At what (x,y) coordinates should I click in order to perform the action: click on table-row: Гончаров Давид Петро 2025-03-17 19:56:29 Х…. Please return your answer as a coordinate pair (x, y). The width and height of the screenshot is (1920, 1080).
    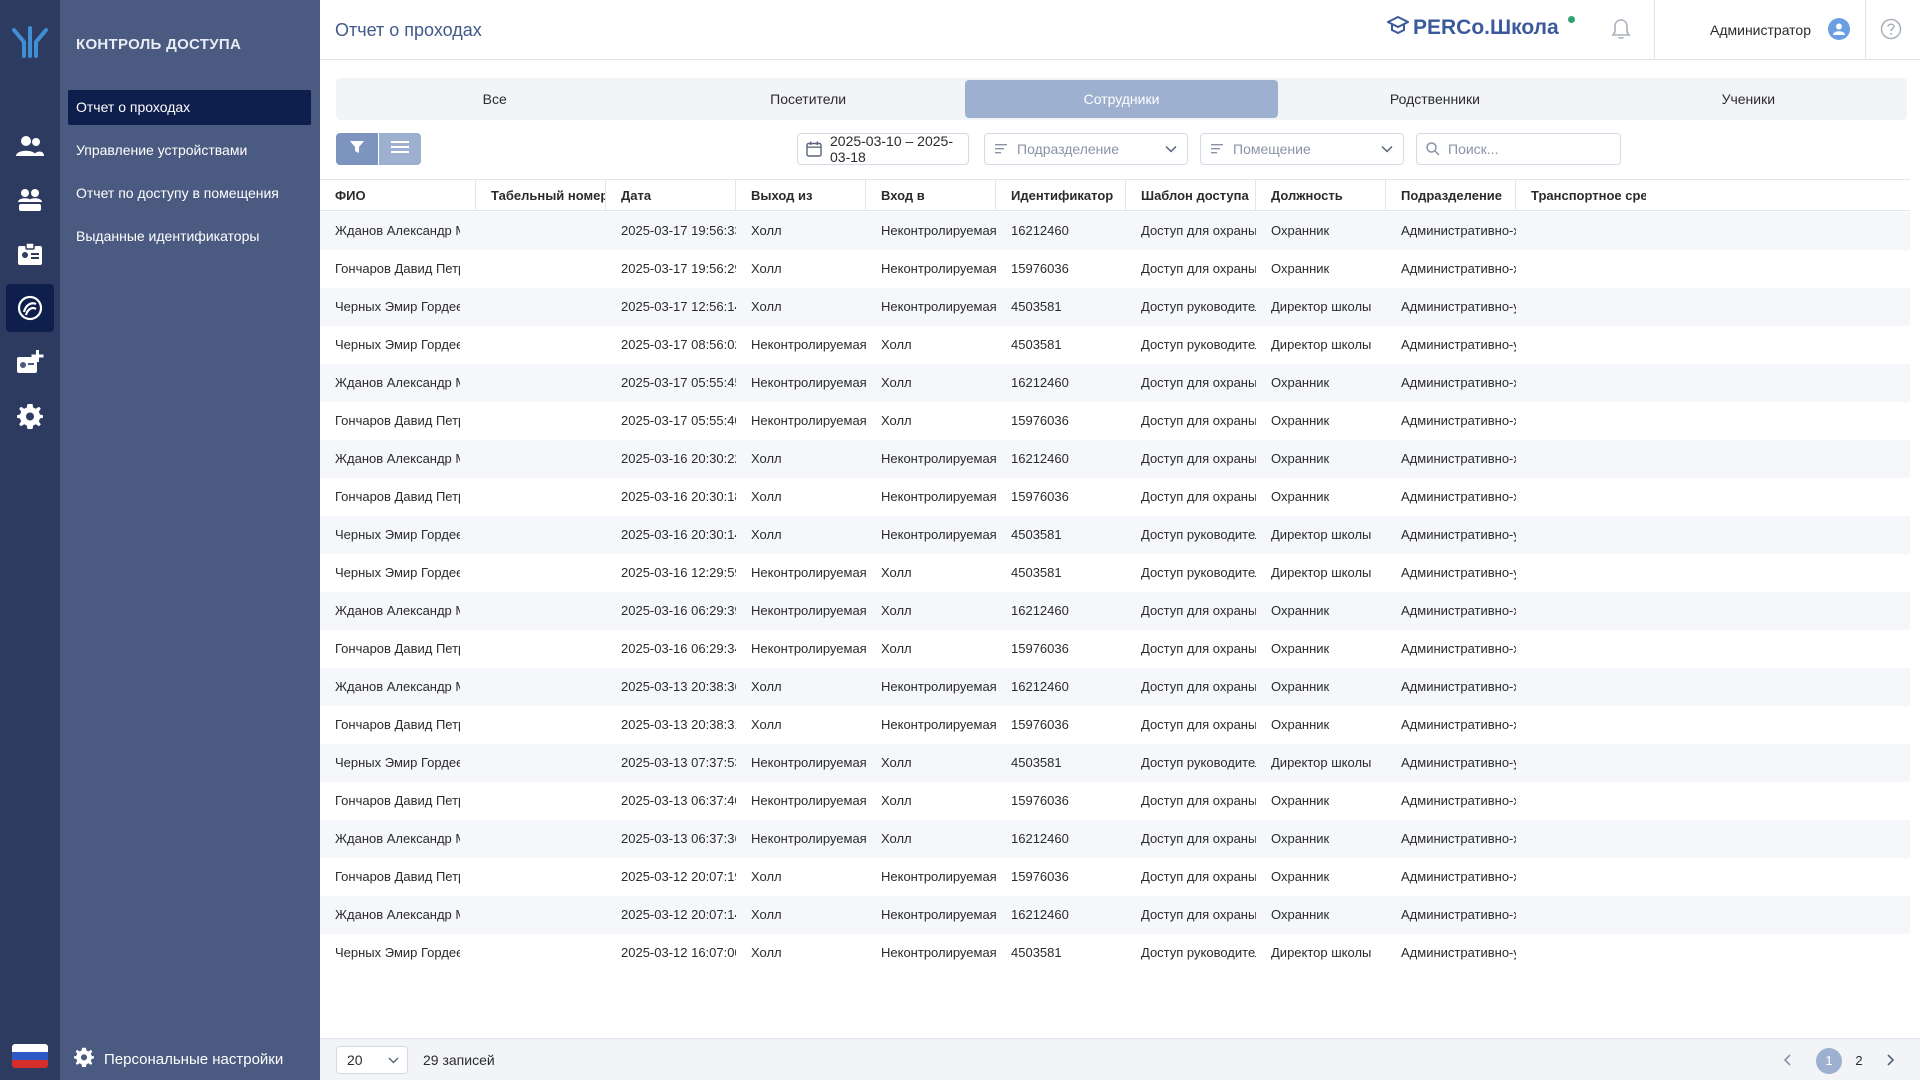
    Looking at the image, I should click on (1115, 269).